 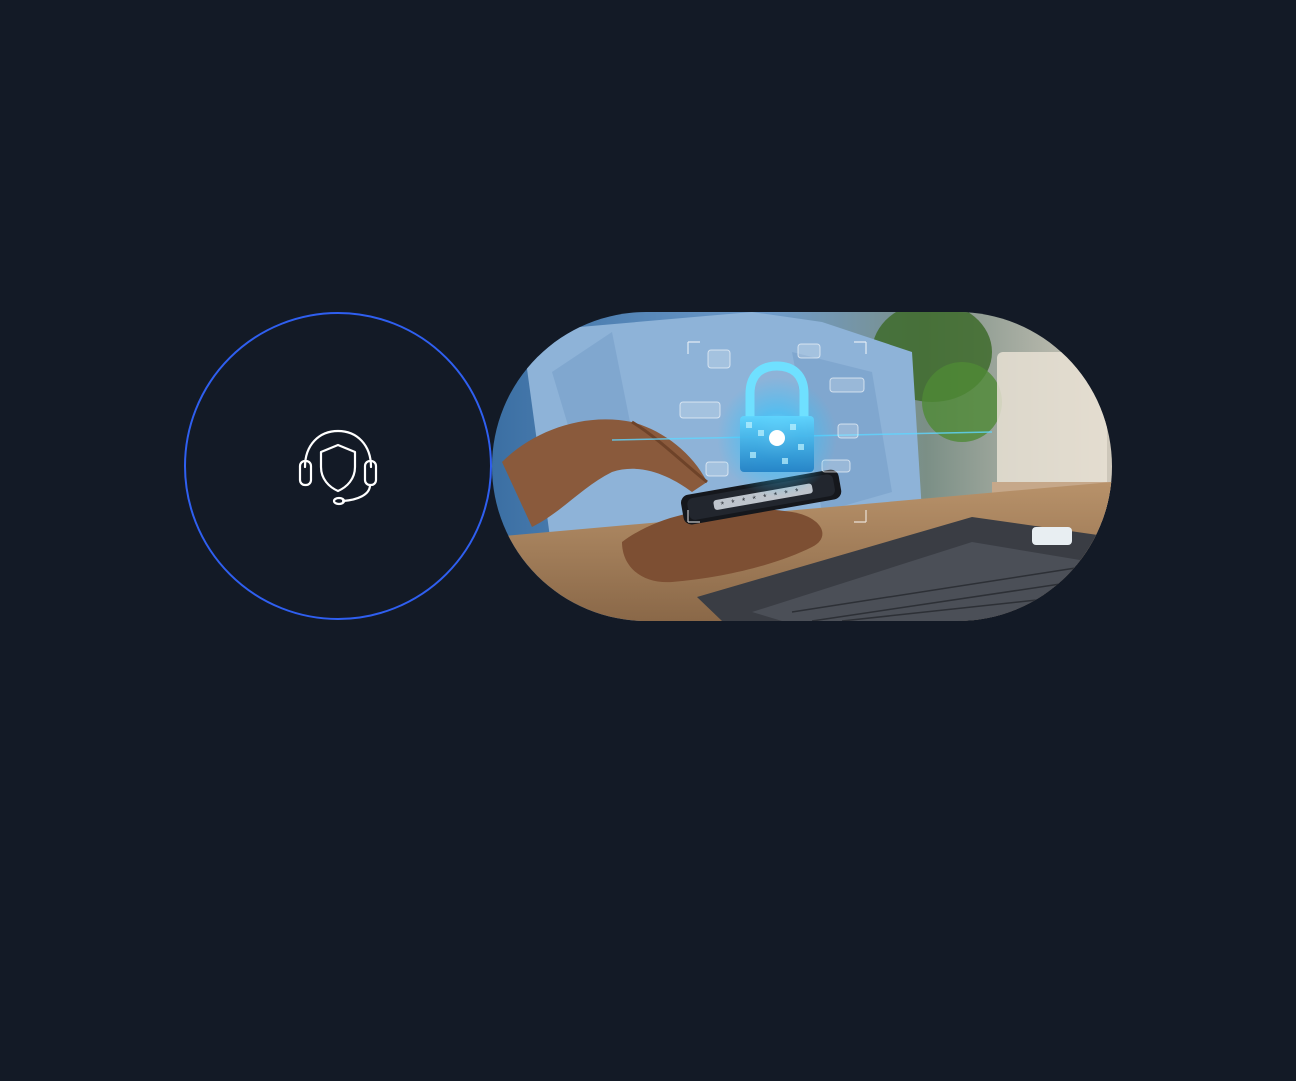 I want to click on security-photo-illustration: * * * * * * * *, so click(x=802, y=466).